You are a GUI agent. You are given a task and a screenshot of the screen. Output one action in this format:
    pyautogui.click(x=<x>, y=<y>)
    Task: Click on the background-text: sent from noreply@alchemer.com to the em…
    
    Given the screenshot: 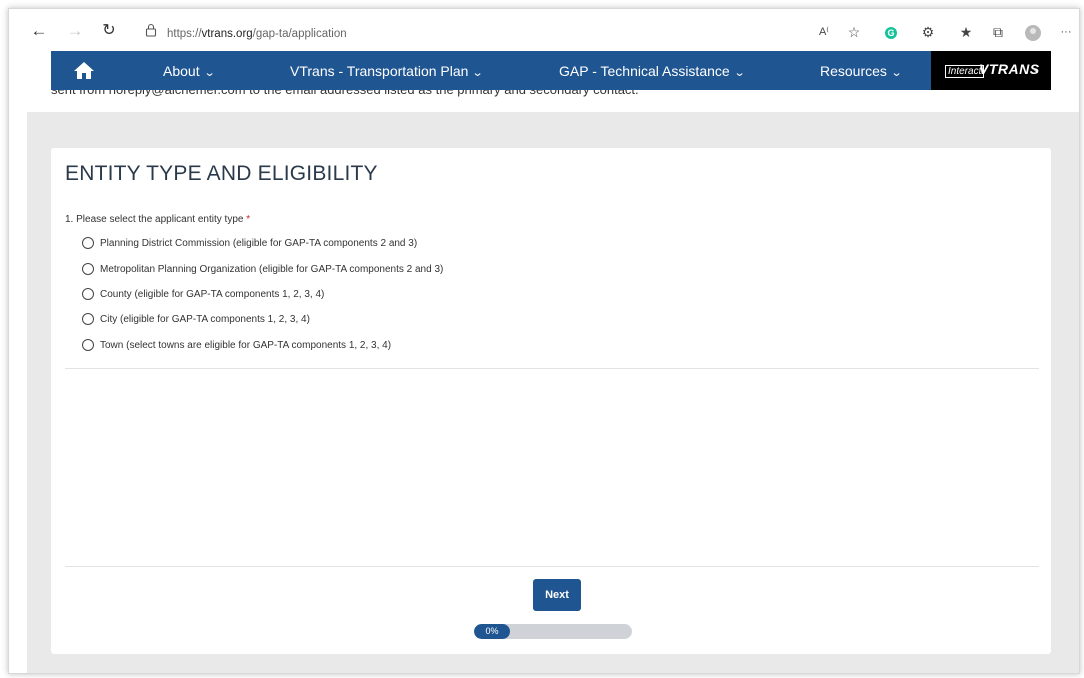 What is the action you would take?
    pyautogui.click(x=345, y=93)
    